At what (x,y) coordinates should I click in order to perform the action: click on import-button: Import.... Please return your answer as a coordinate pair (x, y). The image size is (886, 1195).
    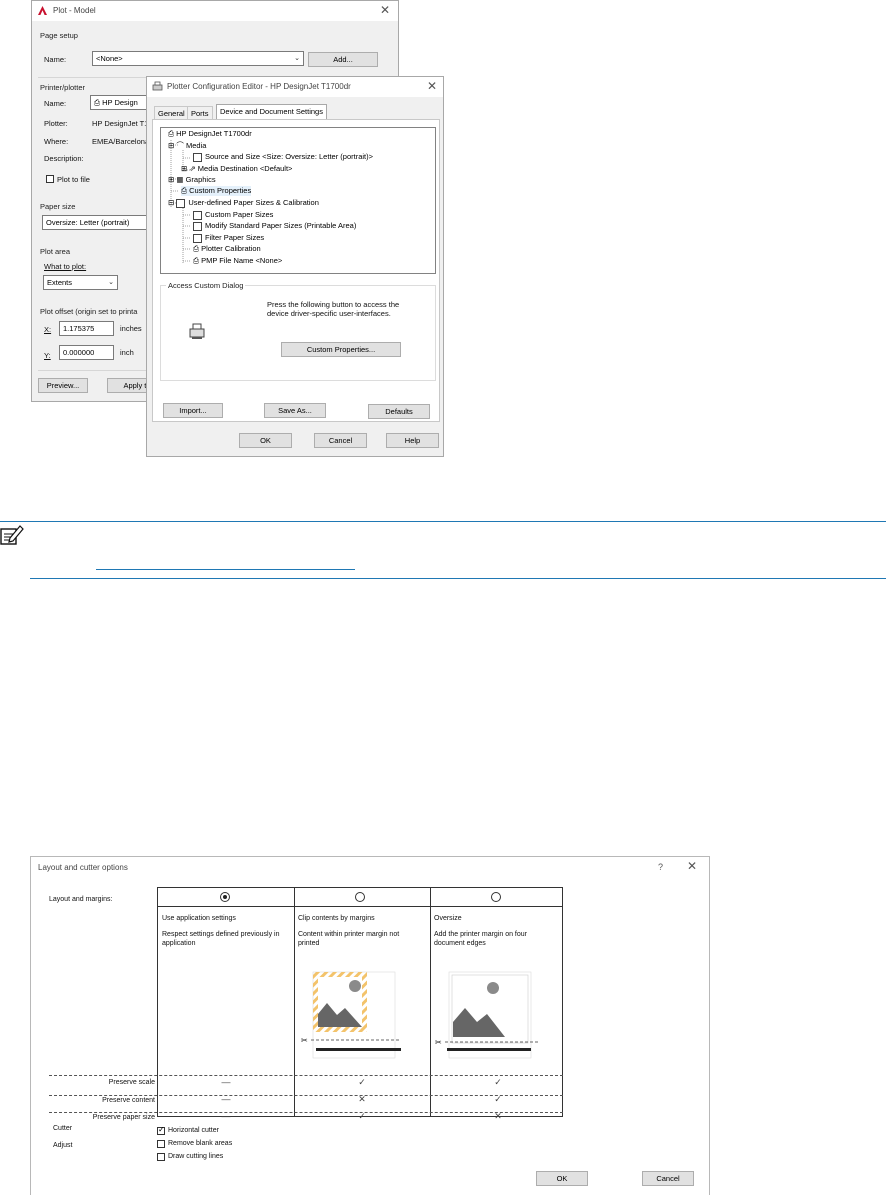
    Looking at the image, I should click on (193, 410).